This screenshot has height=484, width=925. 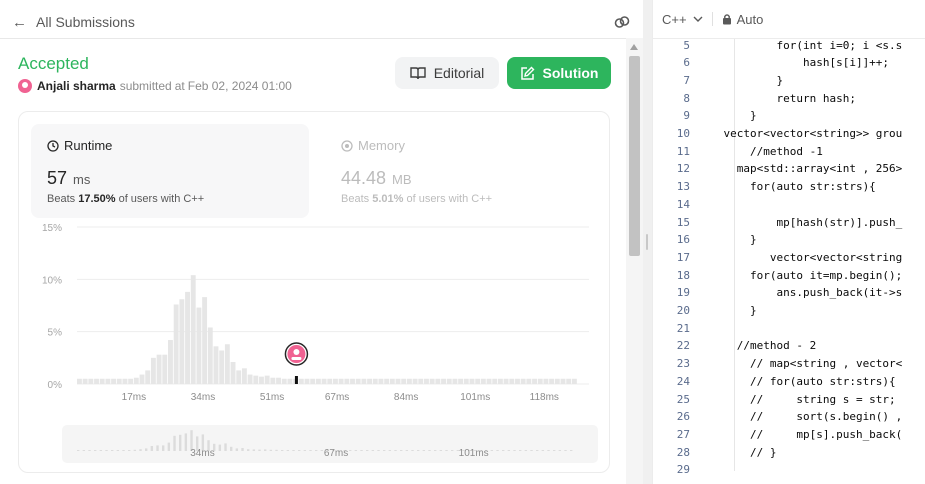 I want to click on submitted-label: submitted, so click(x=145, y=86).